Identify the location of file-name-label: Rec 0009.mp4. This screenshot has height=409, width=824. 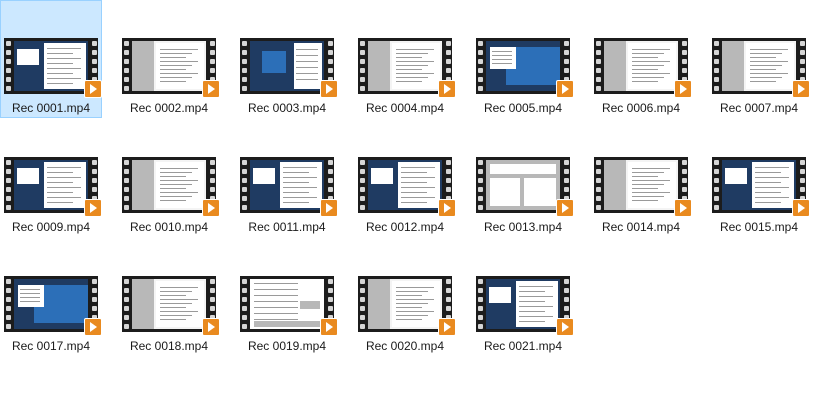
(51, 227).